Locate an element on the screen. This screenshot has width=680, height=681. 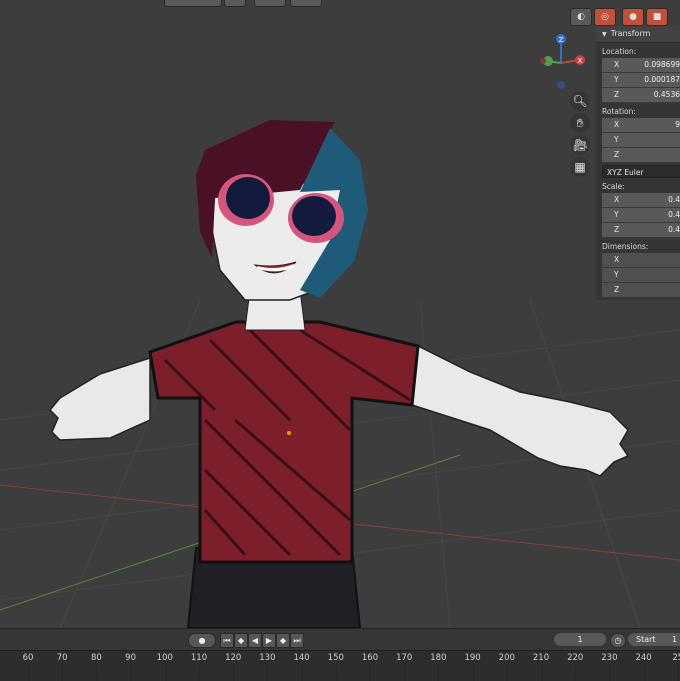
pivot-button is located at coordinates (235, 3).